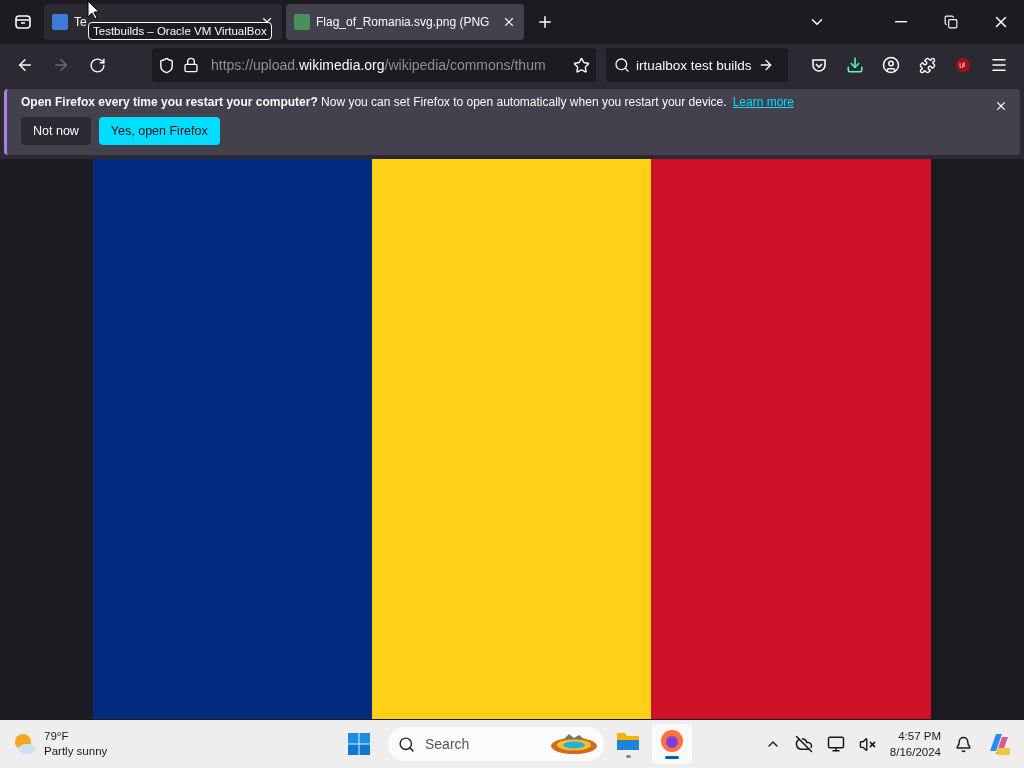  I want to click on taskbar-search-field: Search, so click(496, 744).